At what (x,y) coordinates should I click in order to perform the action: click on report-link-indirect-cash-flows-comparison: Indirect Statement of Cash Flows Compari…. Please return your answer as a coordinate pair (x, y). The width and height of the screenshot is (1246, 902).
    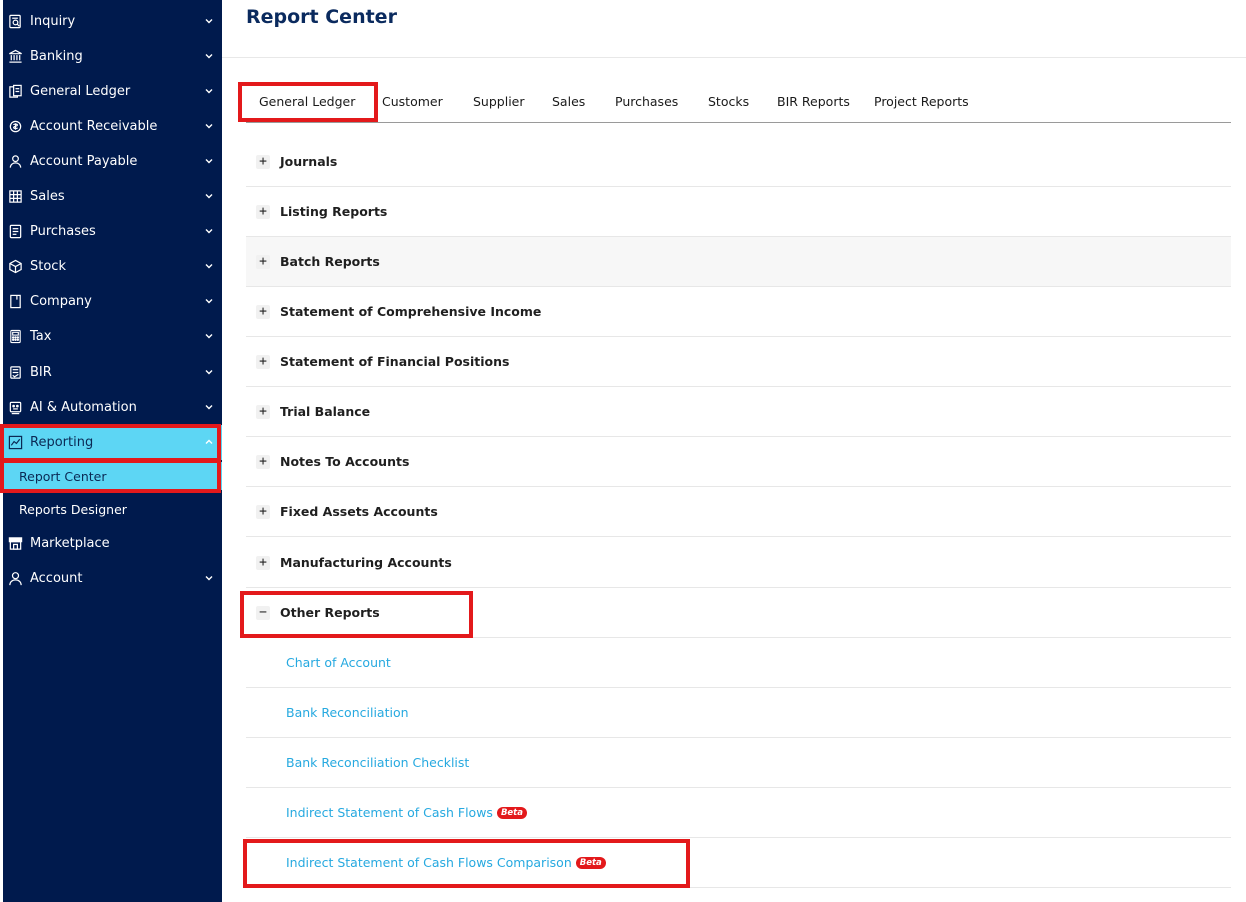
    Looking at the image, I should click on (429, 862).